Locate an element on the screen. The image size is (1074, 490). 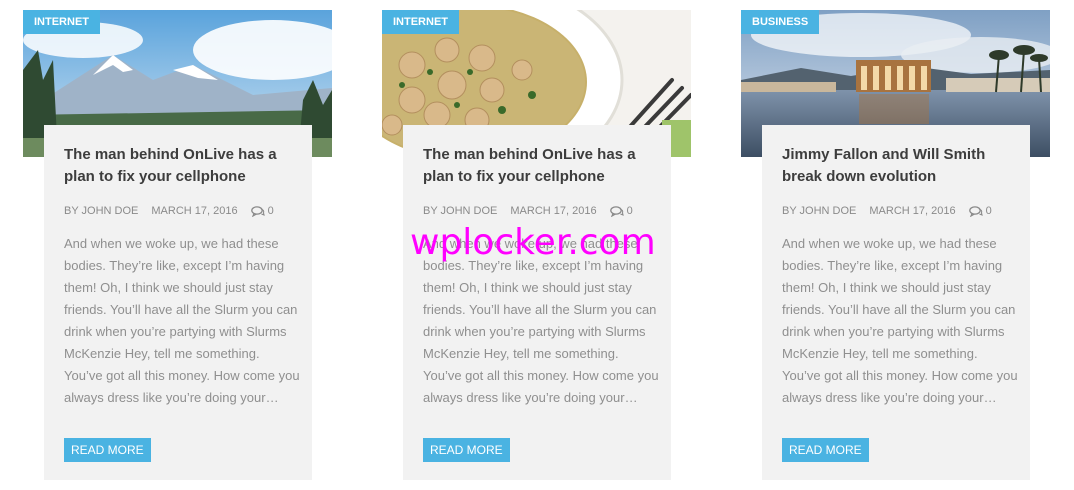
category-badge: Business is located at coordinates (780, 22).